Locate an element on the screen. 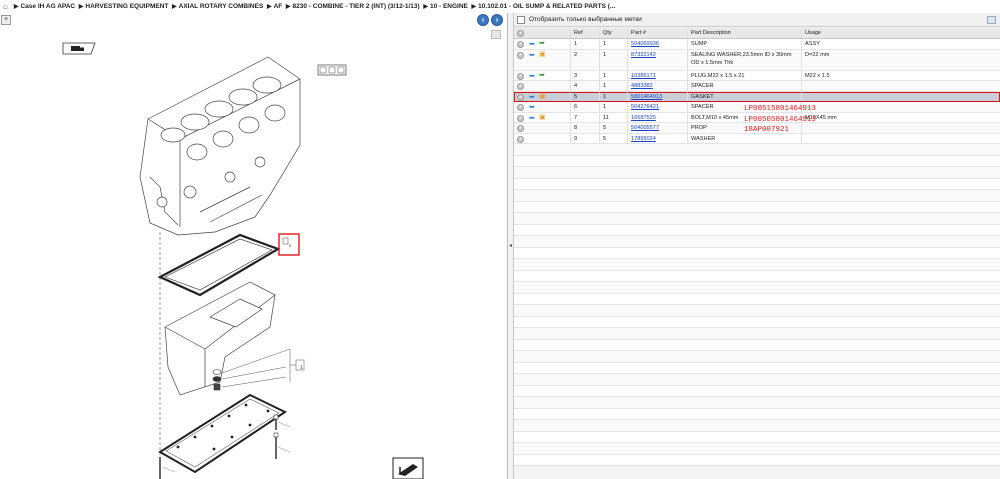 This screenshot has width=1000, height=479. part-number-link: 87332142 is located at coordinates (643, 55).